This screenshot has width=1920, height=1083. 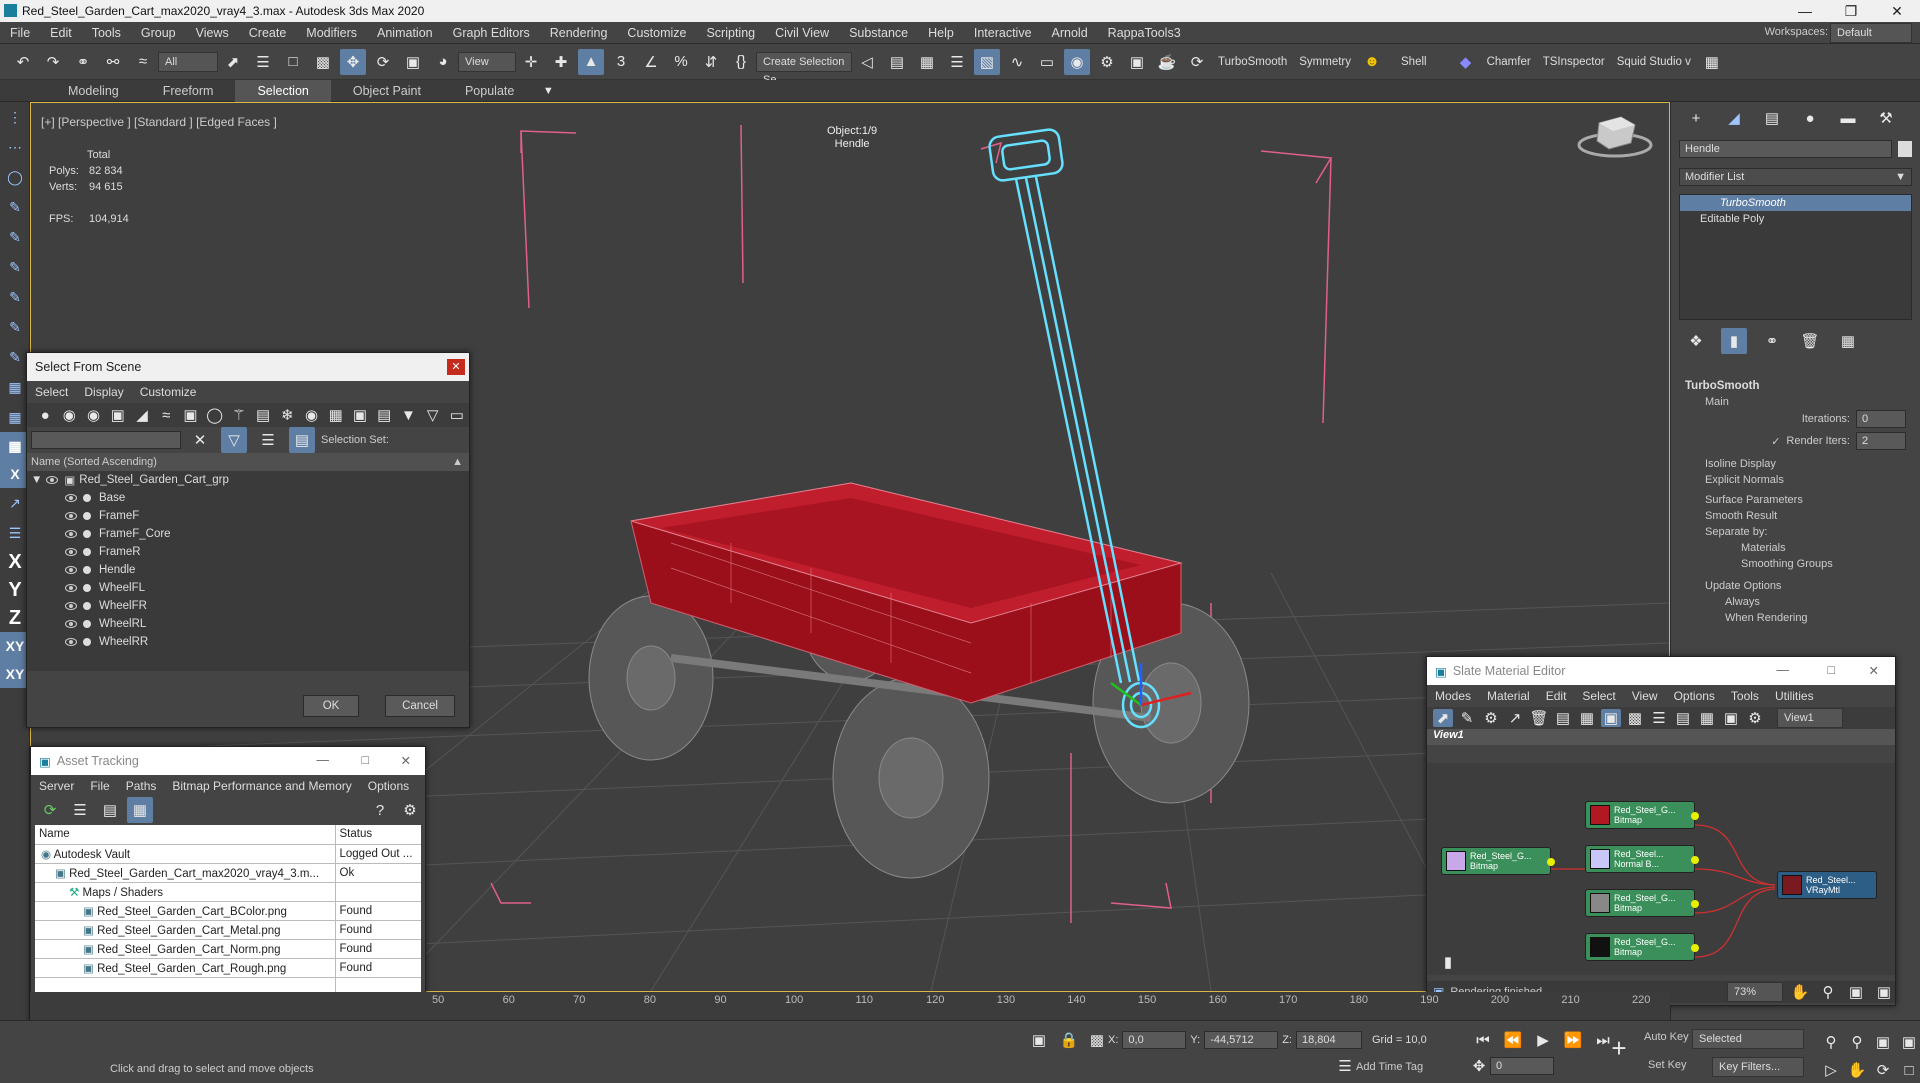 I want to click on display-tab-icon: ▬, so click(x=1848, y=118).